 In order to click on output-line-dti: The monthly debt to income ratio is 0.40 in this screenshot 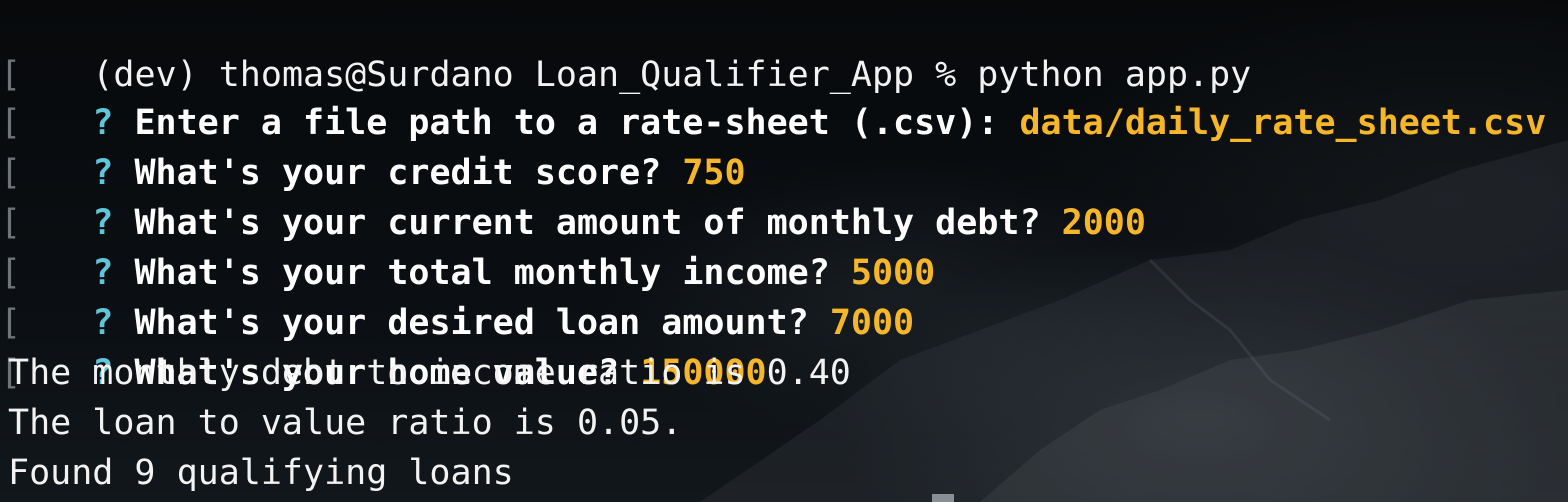, I will do `click(429, 373)`.